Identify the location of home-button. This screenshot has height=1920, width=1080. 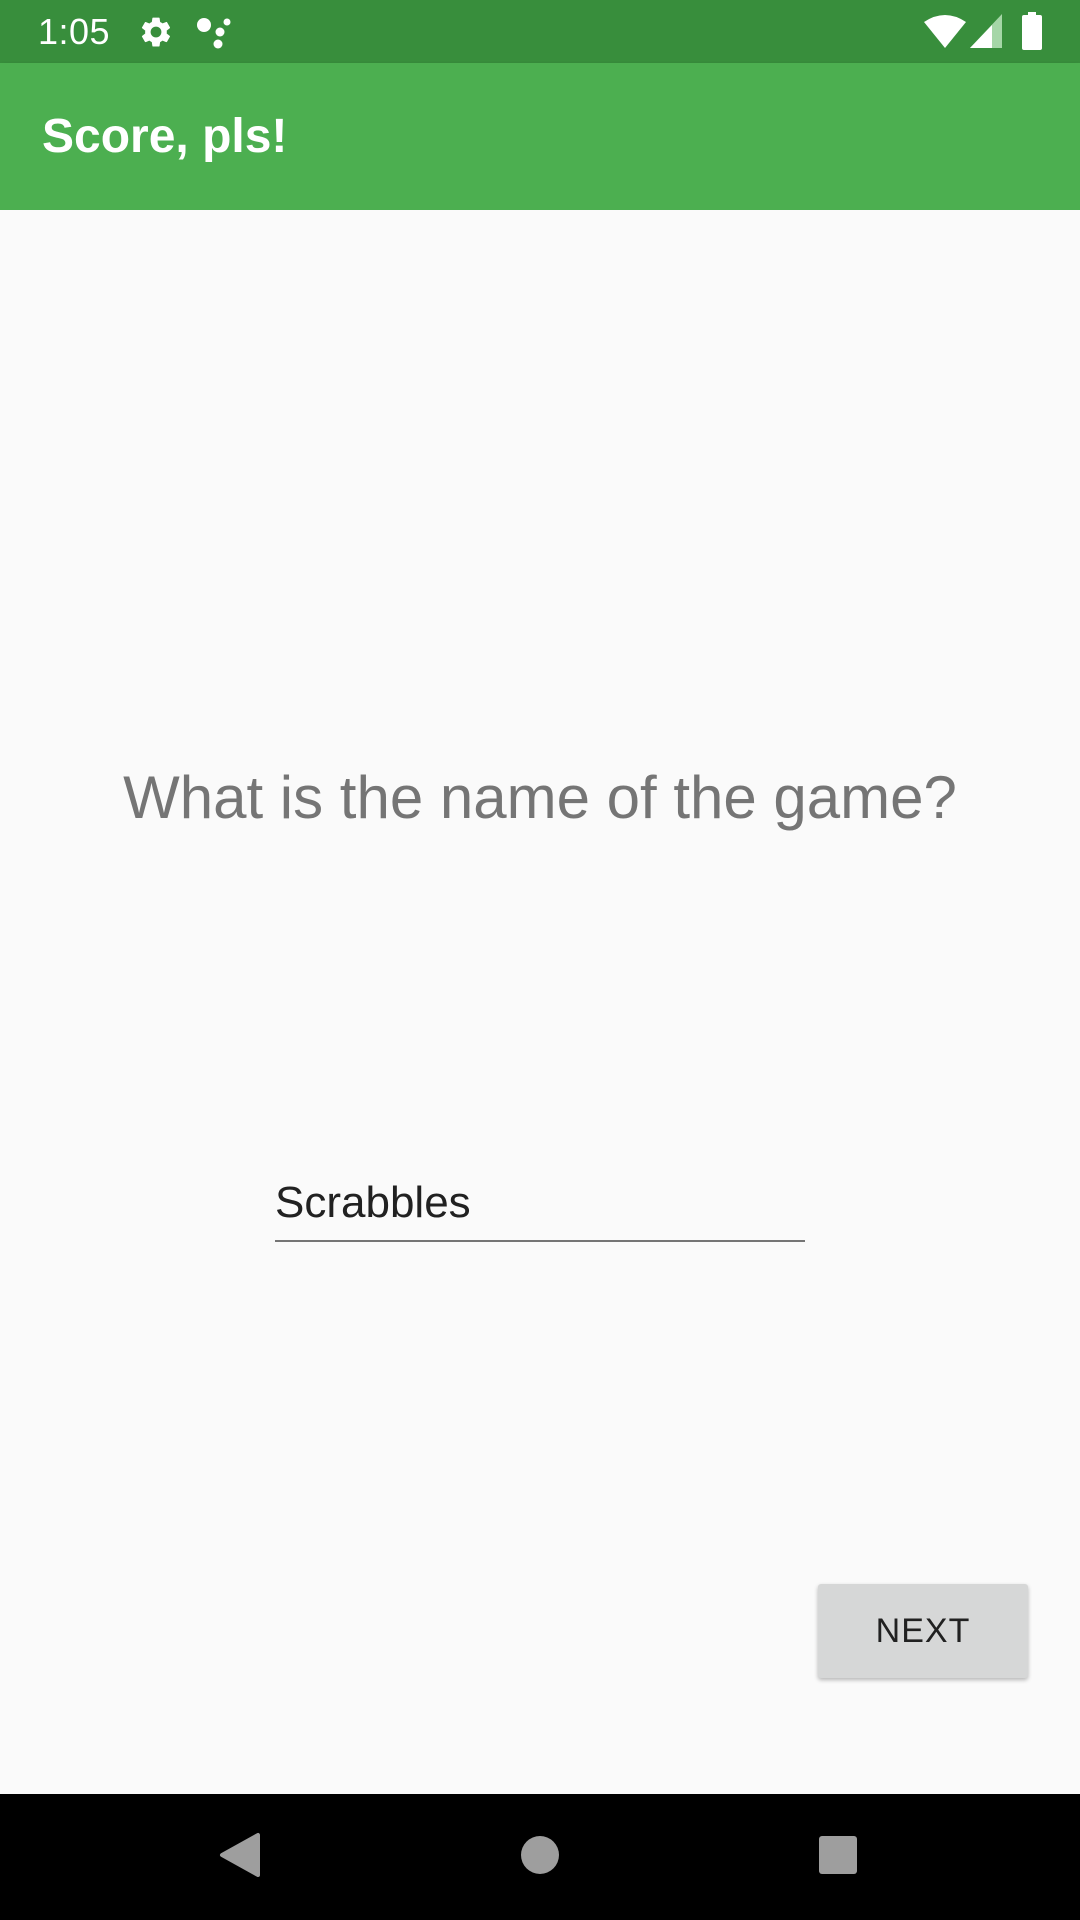
(540, 1857).